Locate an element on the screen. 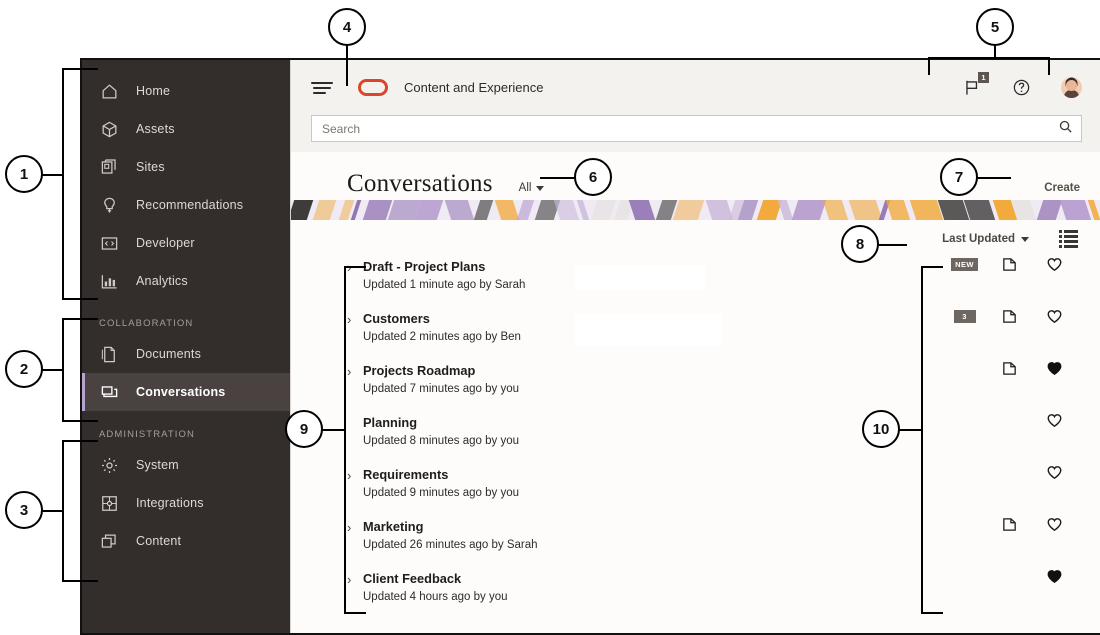 This screenshot has width=1100, height=635. callout-6: 6 is located at coordinates (593, 177).